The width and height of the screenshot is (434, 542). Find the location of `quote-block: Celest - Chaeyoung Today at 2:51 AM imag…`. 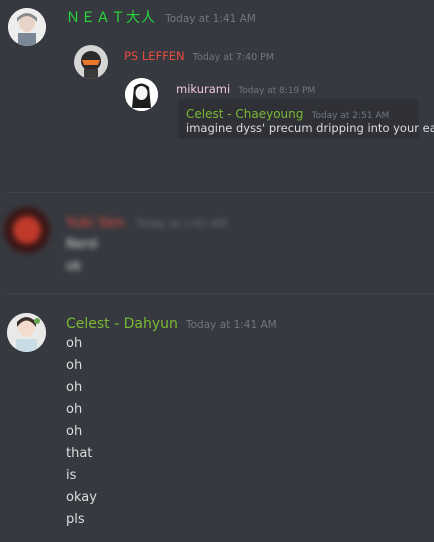

quote-block: Celest - Chaeyoung Today at 2:51 AM imag… is located at coordinates (306, 119).